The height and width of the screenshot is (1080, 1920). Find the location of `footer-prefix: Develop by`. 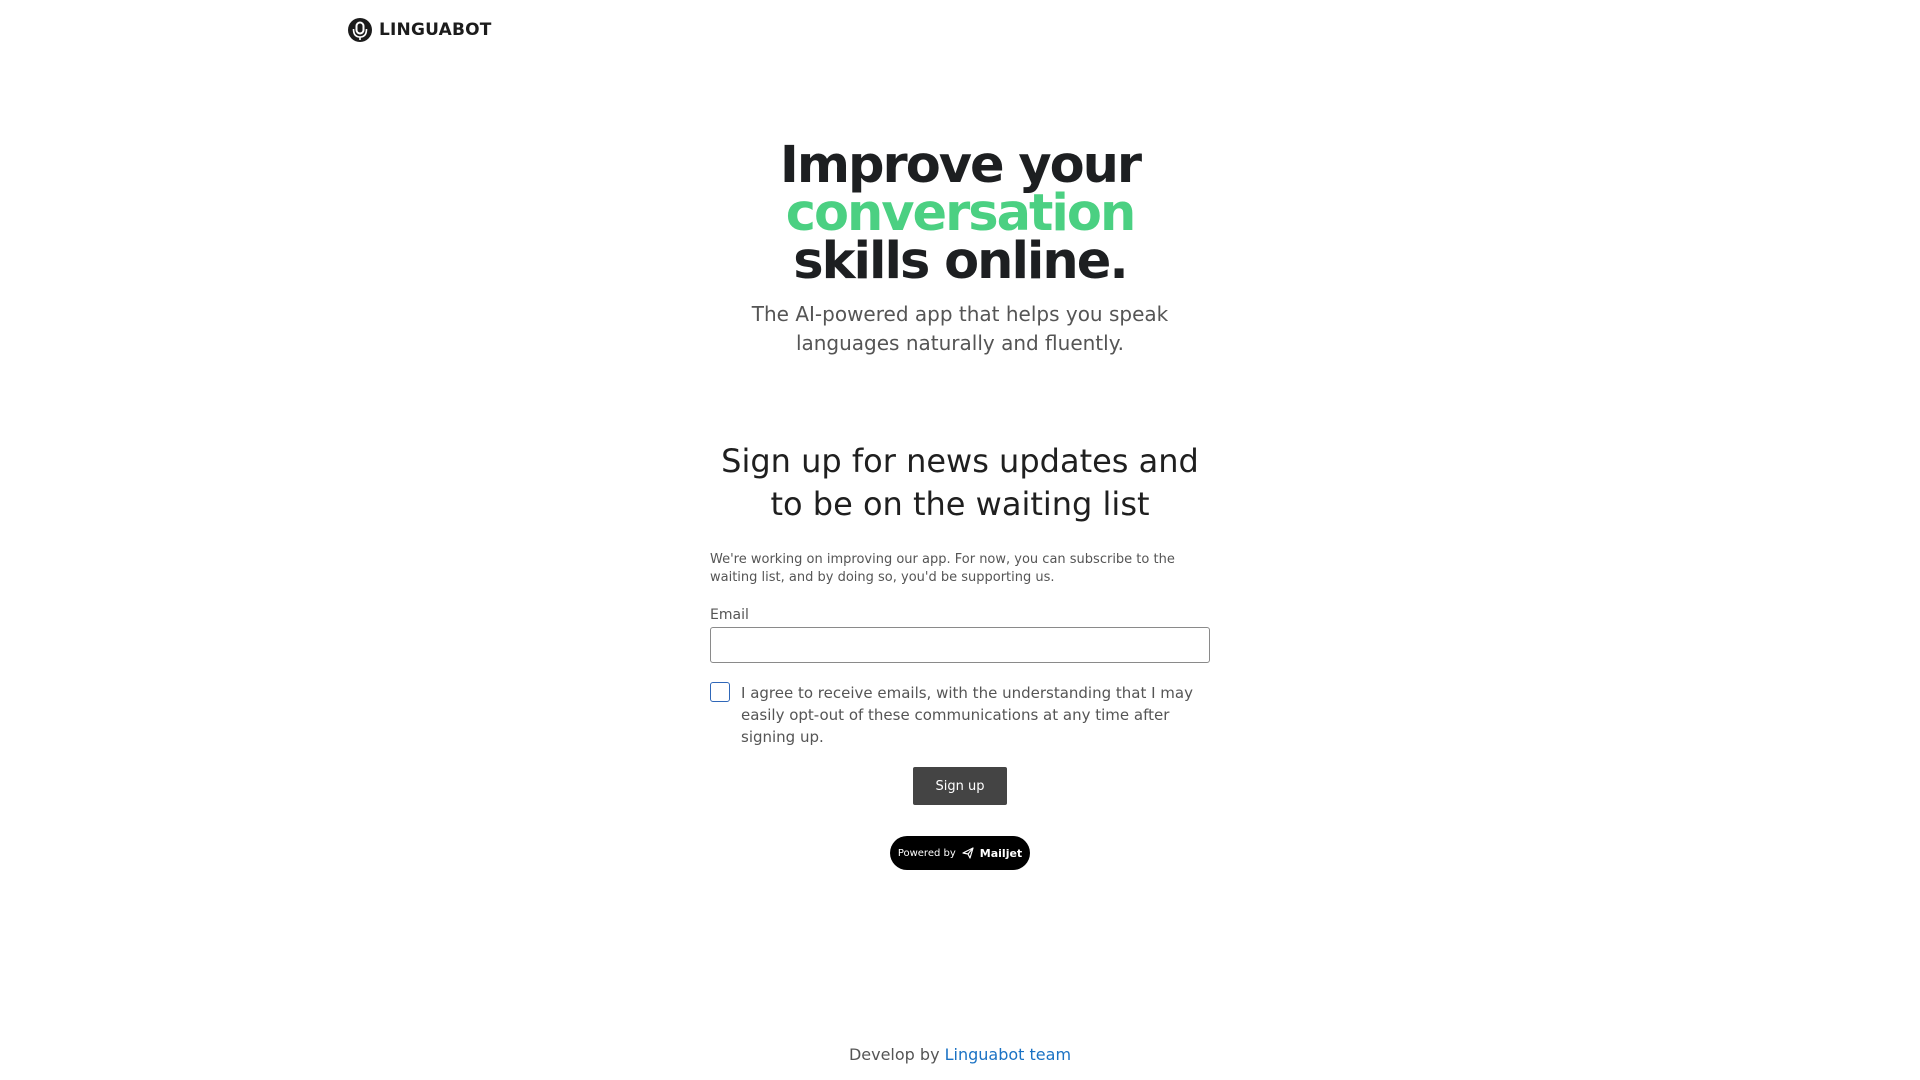

footer-prefix: Develop by is located at coordinates (896, 1054).